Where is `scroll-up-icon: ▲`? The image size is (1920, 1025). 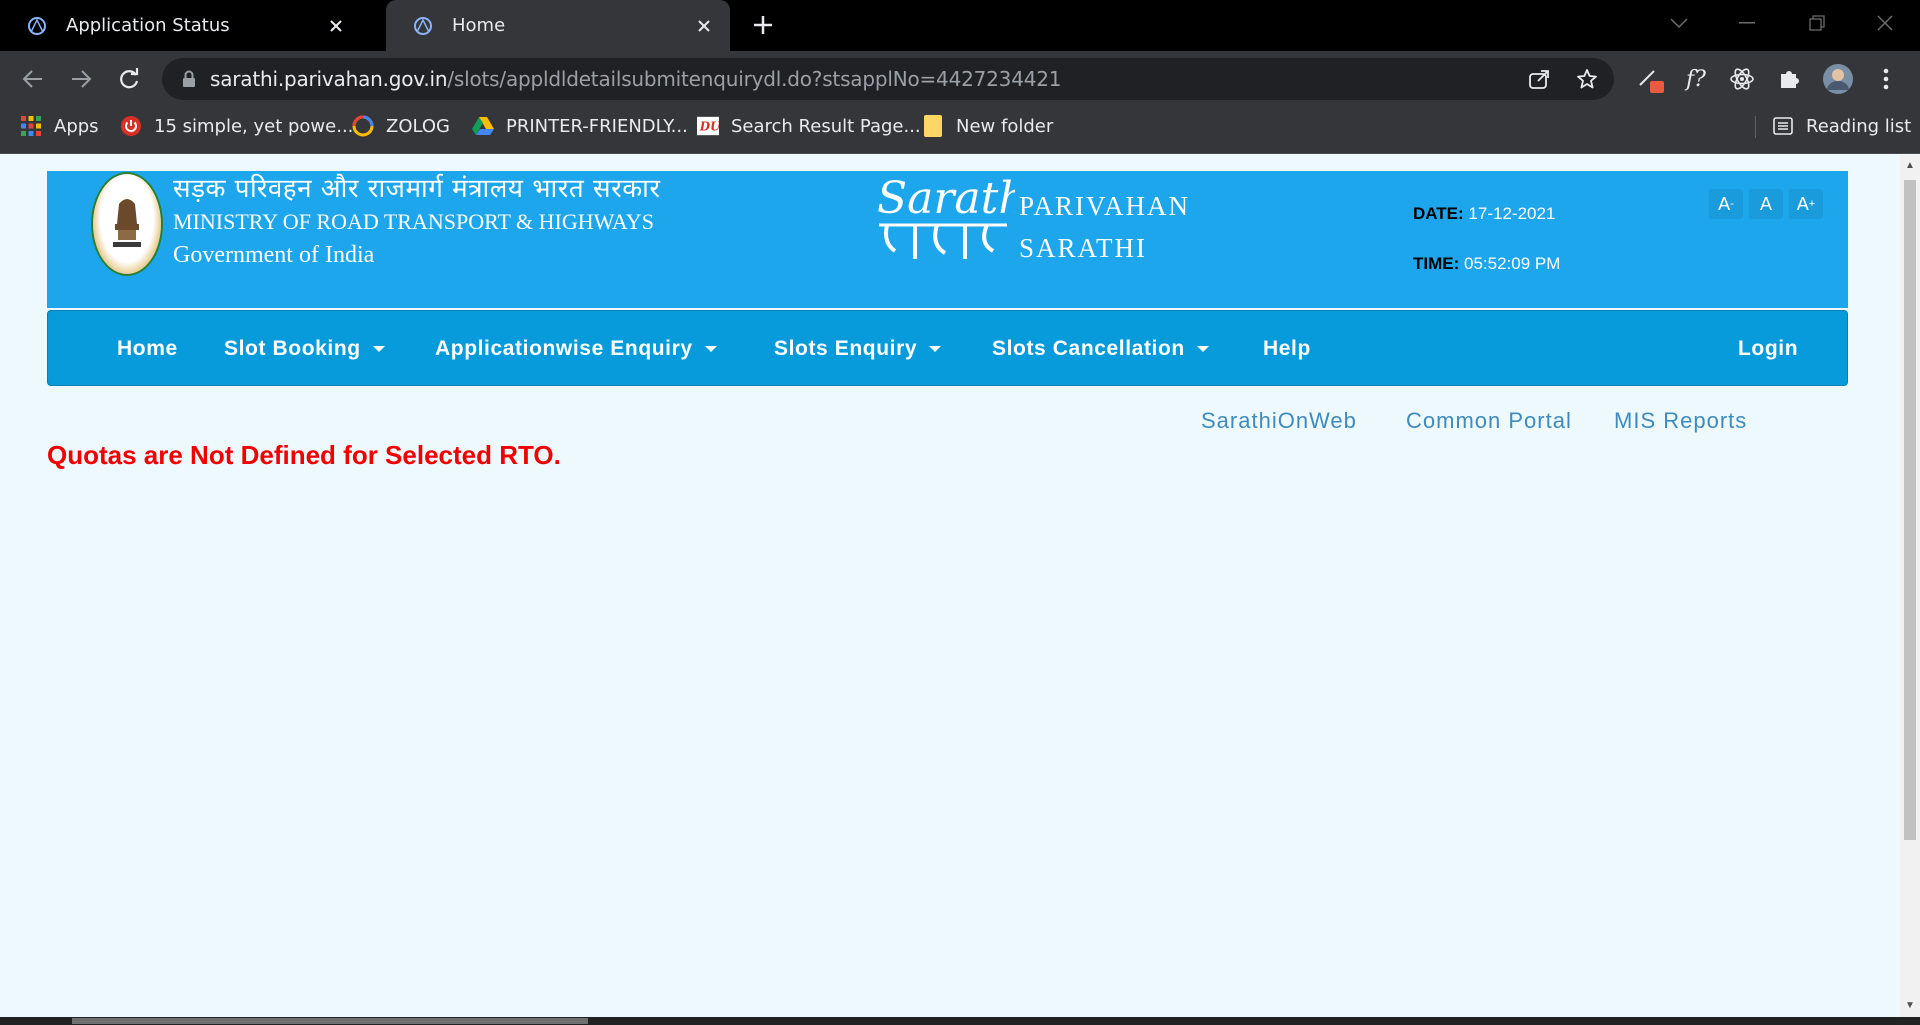
scroll-up-icon: ▲ is located at coordinates (1910, 166).